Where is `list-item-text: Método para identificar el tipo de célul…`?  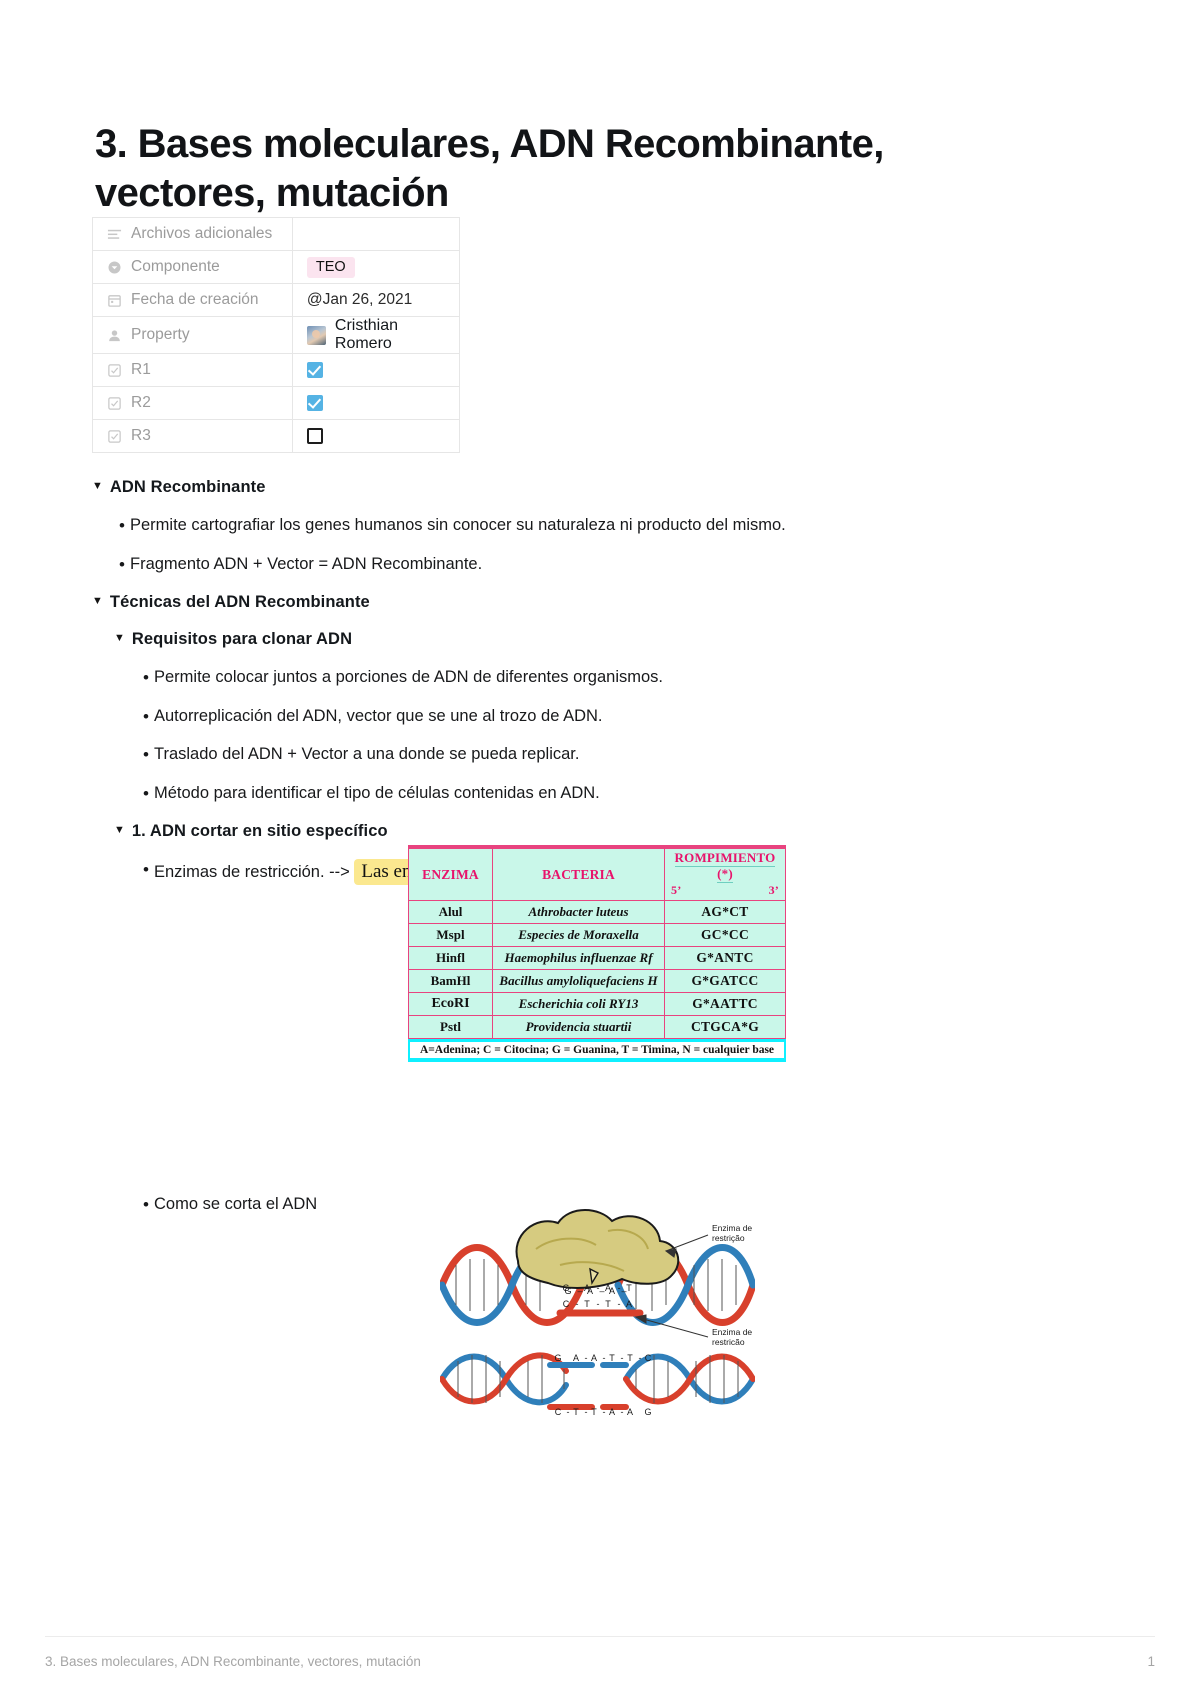
list-item-text: Método para identificar el tipo de célul… is located at coordinates (377, 793).